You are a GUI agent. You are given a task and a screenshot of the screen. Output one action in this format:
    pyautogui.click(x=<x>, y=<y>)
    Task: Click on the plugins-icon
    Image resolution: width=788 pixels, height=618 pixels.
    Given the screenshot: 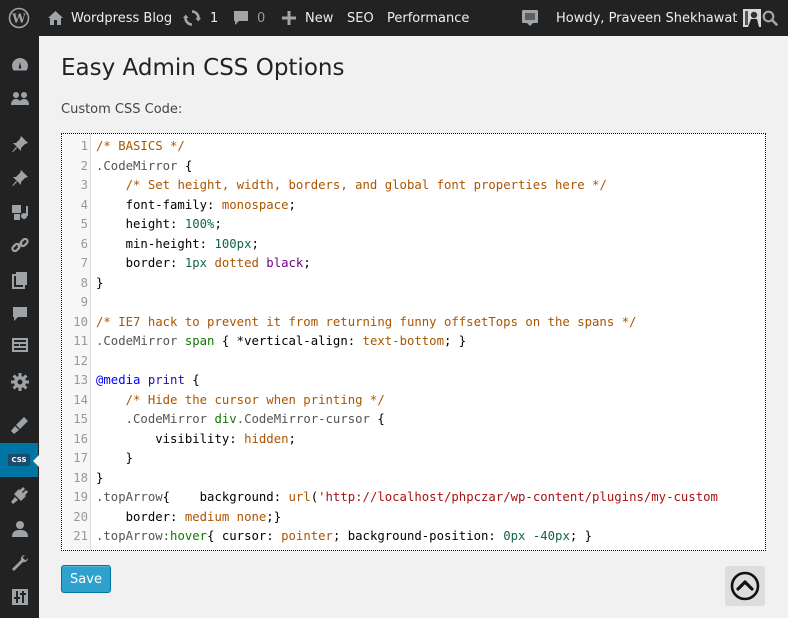 What is the action you would take?
    pyautogui.click(x=19, y=495)
    